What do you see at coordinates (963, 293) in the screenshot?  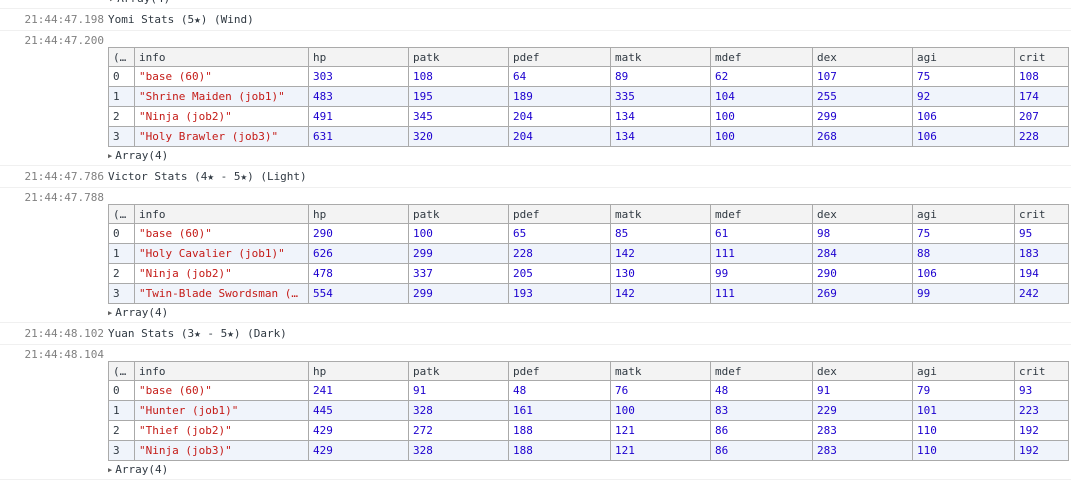 I see `table-cell: 99` at bounding box center [963, 293].